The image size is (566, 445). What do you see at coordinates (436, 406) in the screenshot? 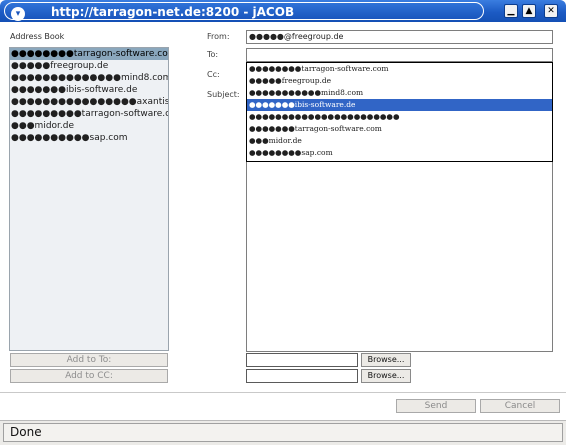
I see `send-button: Send` at bounding box center [436, 406].